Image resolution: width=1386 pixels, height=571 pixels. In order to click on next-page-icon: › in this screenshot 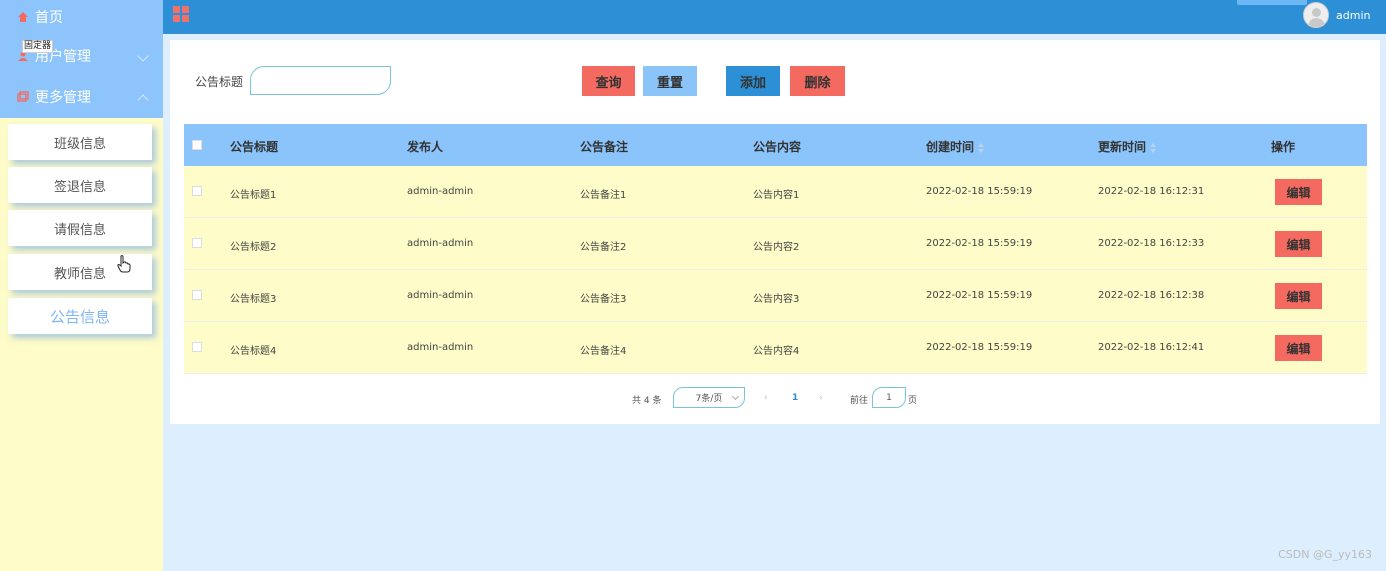, I will do `click(821, 398)`.